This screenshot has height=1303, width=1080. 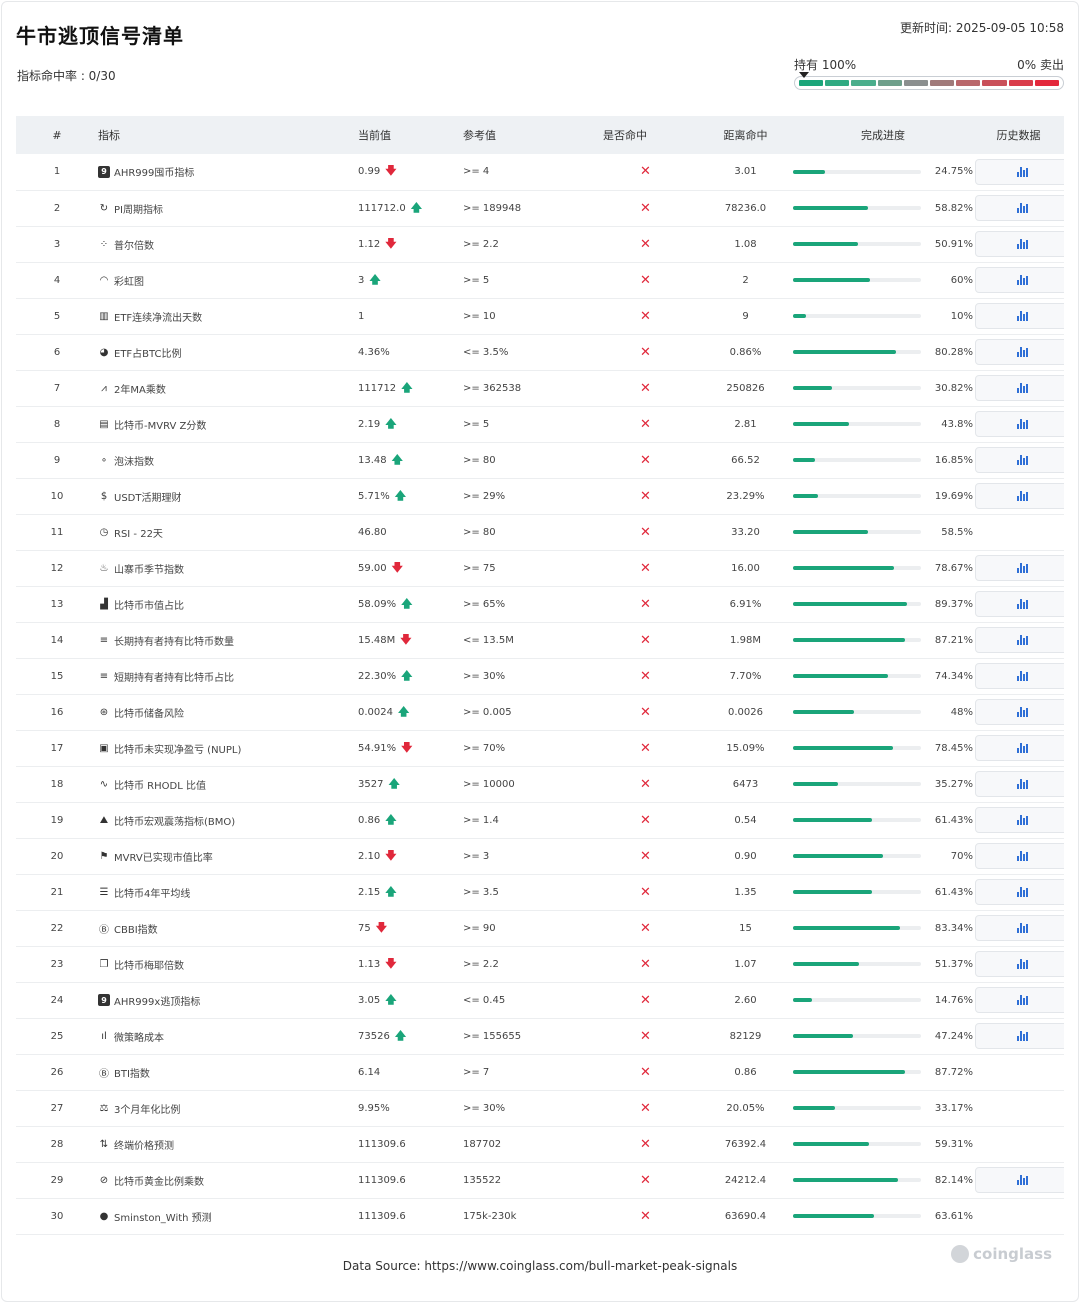 What do you see at coordinates (479, 316) in the screenshot?
I see `reference-value: >= 10` at bounding box center [479, 316].